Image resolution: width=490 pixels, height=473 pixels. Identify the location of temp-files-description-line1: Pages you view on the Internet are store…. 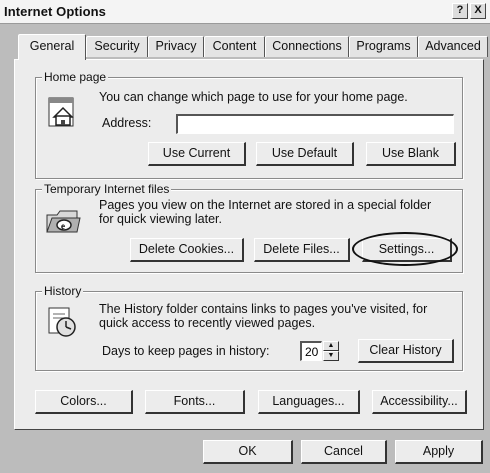
(265, 205).